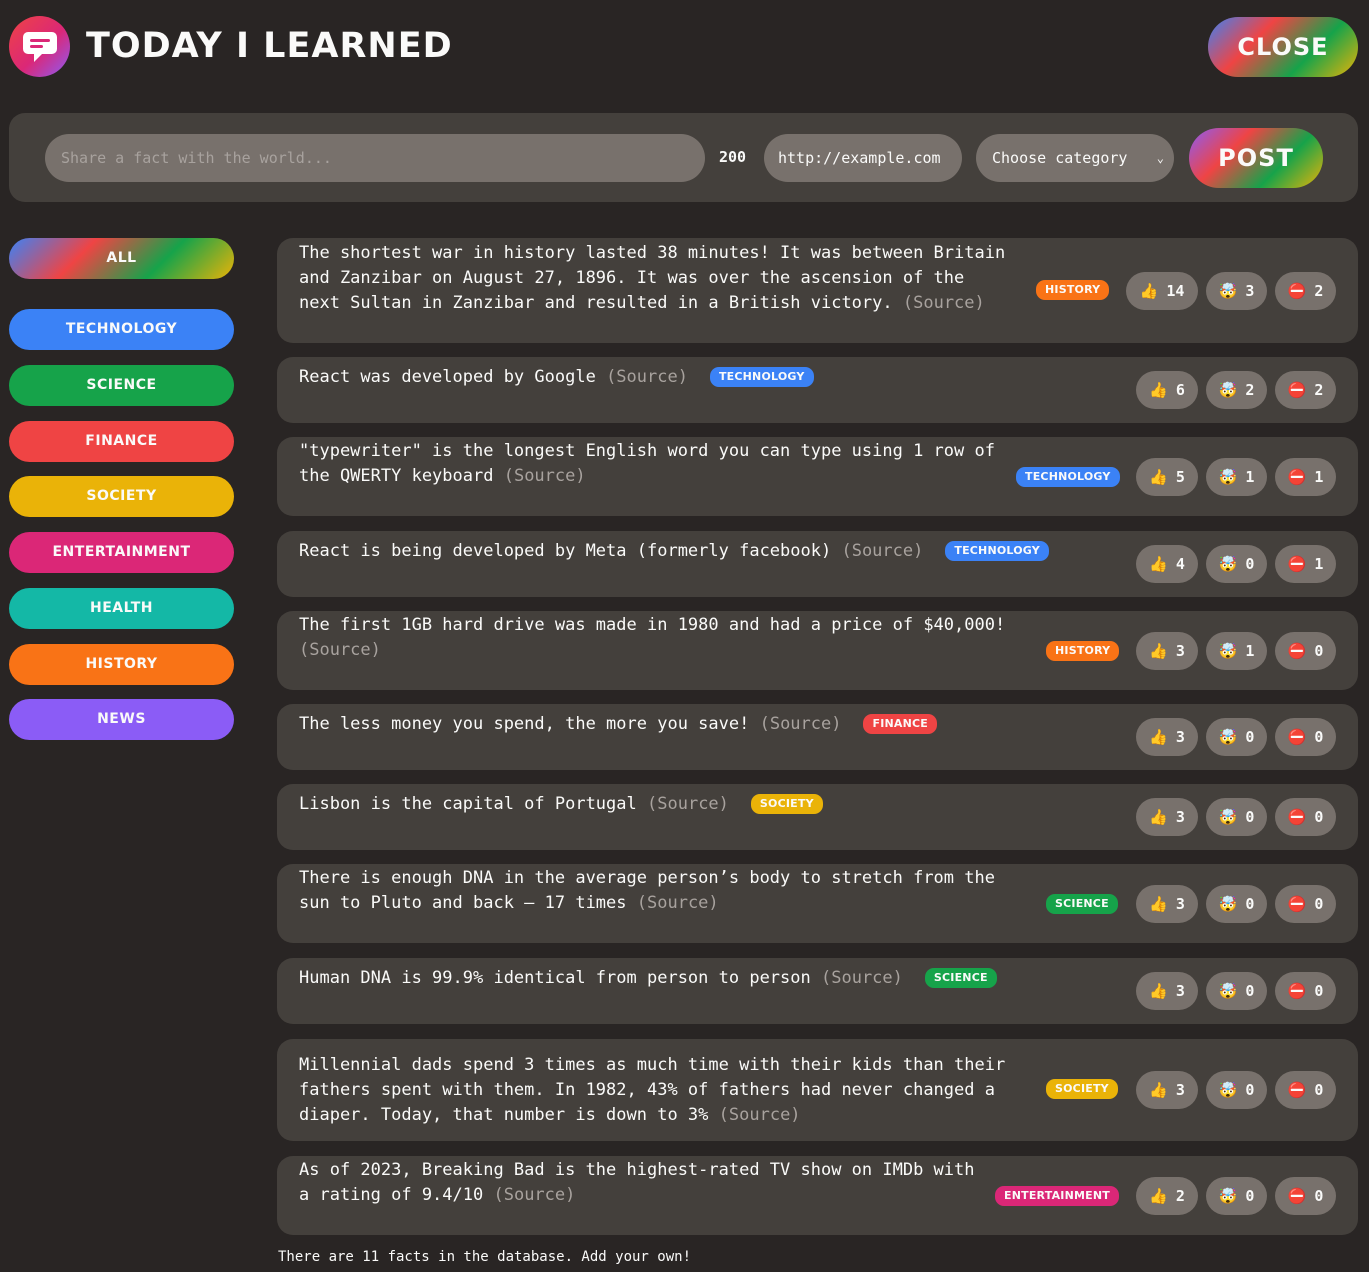 The height and width of the screenshot is (1272, 1369). What do you see at coordinates (1162, 290) in the screenshot?
I see `like-button: 👍 14` at bounding box center [1162, 290].